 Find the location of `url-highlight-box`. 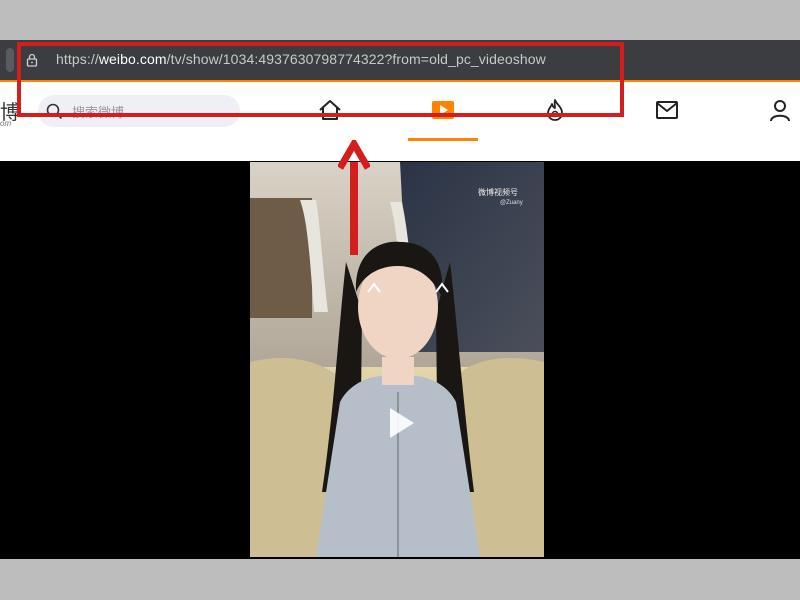

url-highlight-box is located at coordinates (320, 79).